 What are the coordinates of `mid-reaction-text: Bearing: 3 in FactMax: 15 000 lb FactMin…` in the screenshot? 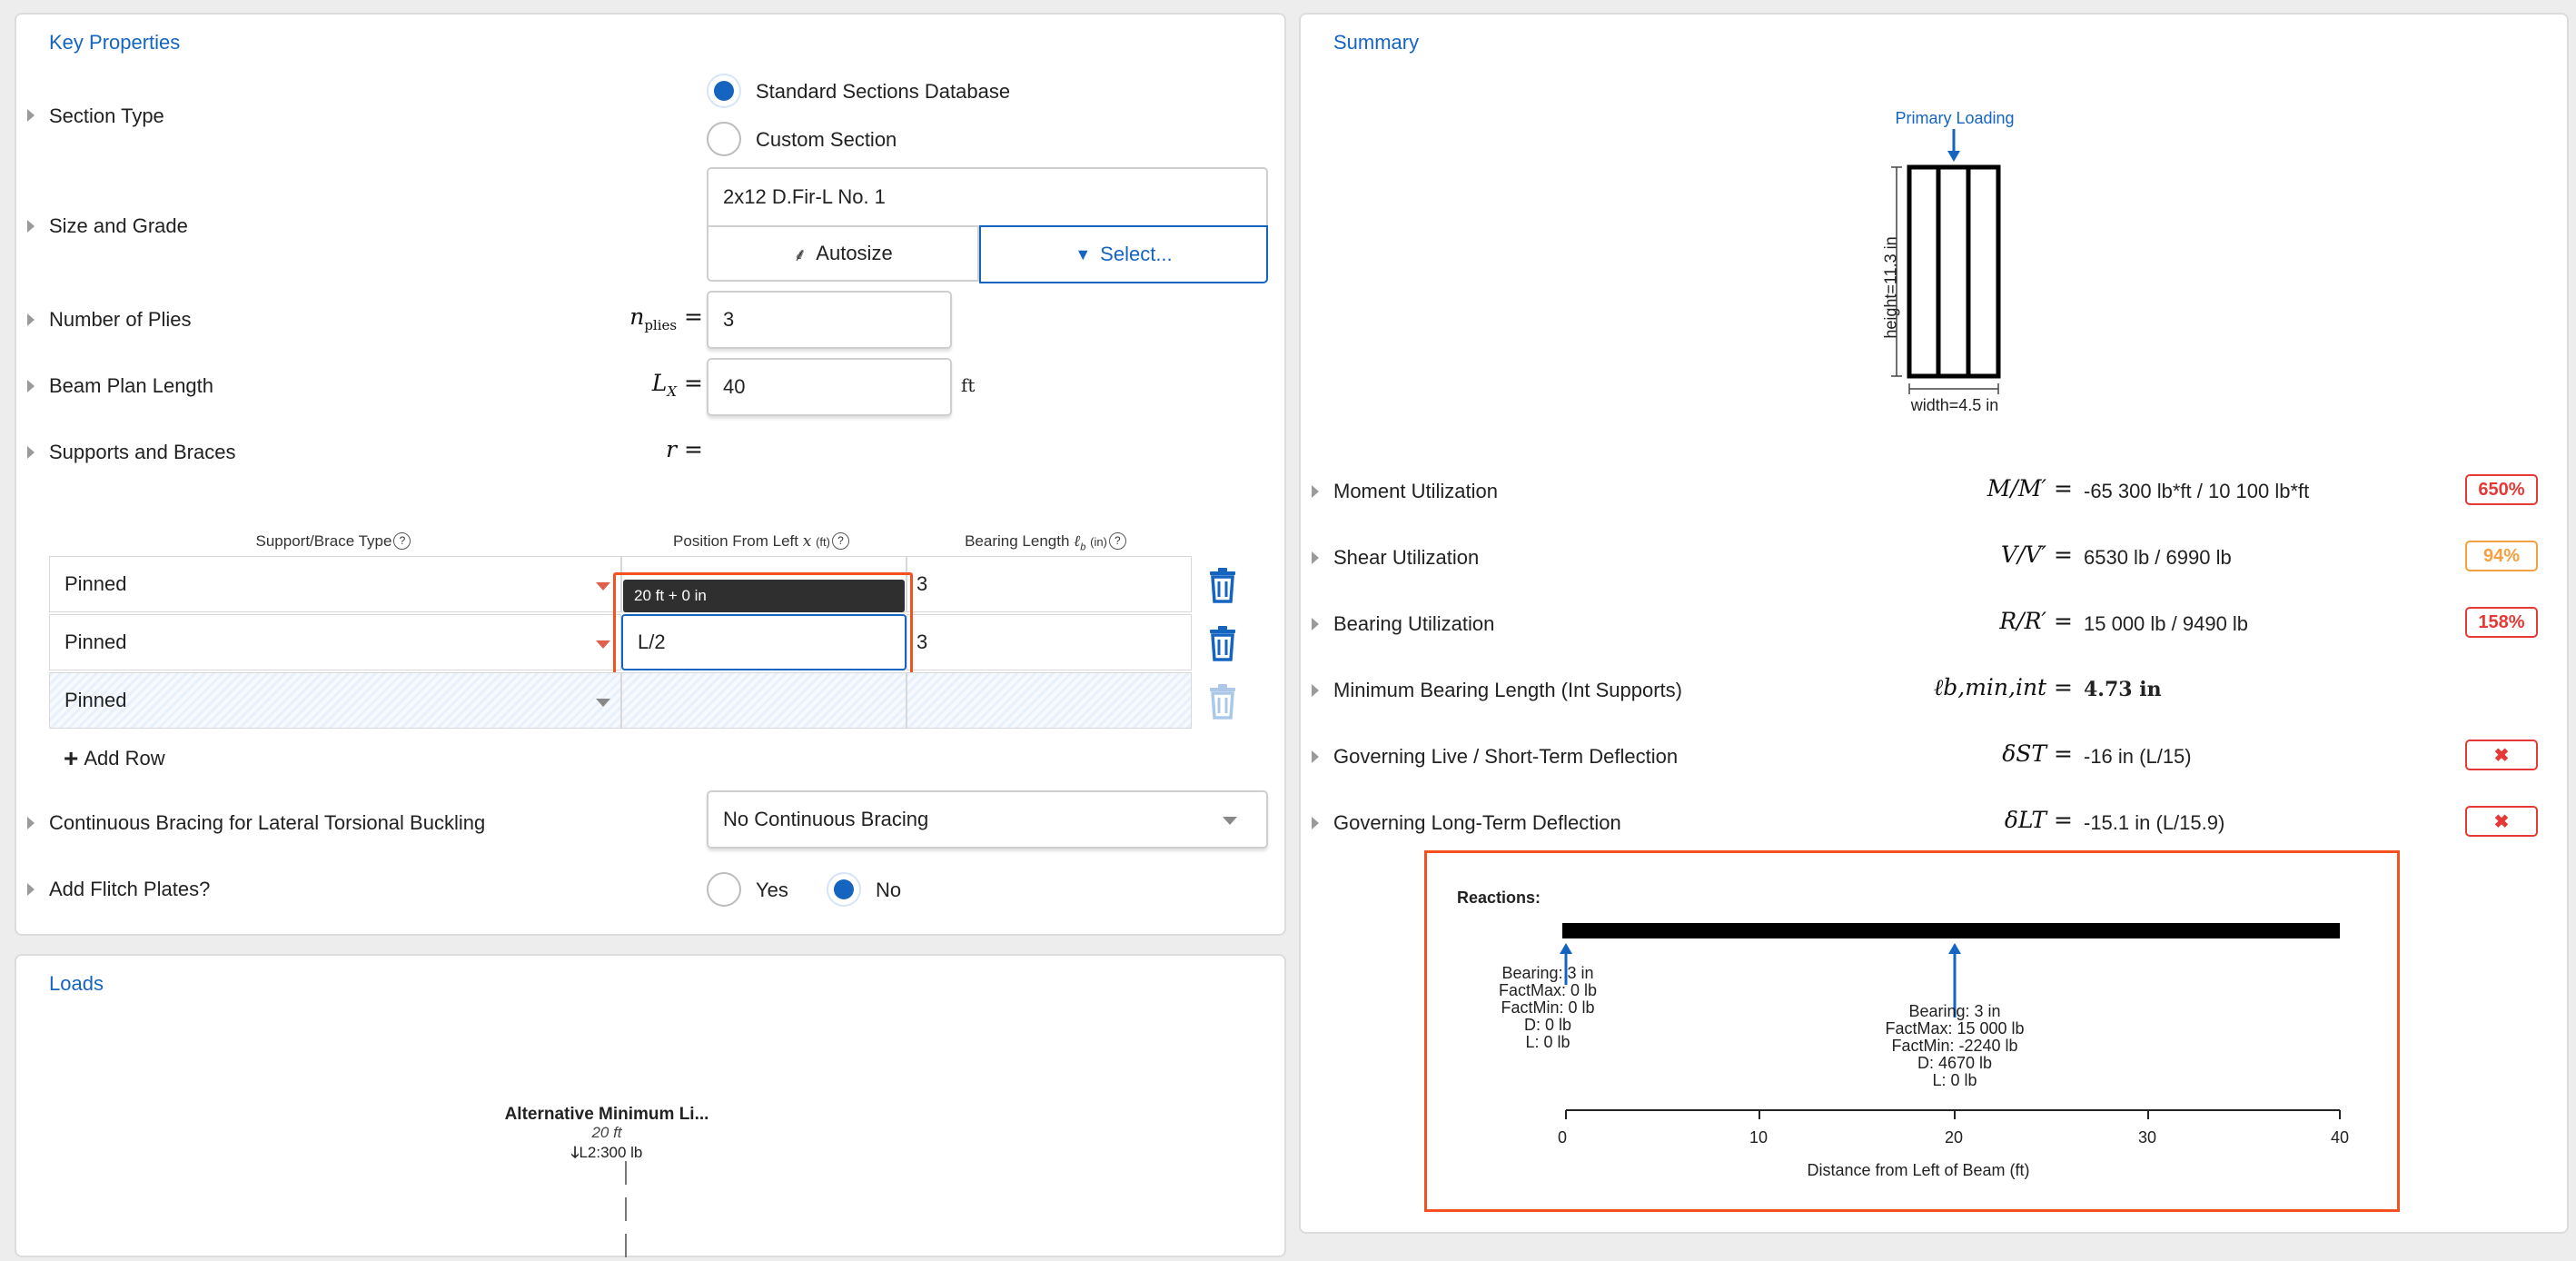 It's located at (1955, 1045).